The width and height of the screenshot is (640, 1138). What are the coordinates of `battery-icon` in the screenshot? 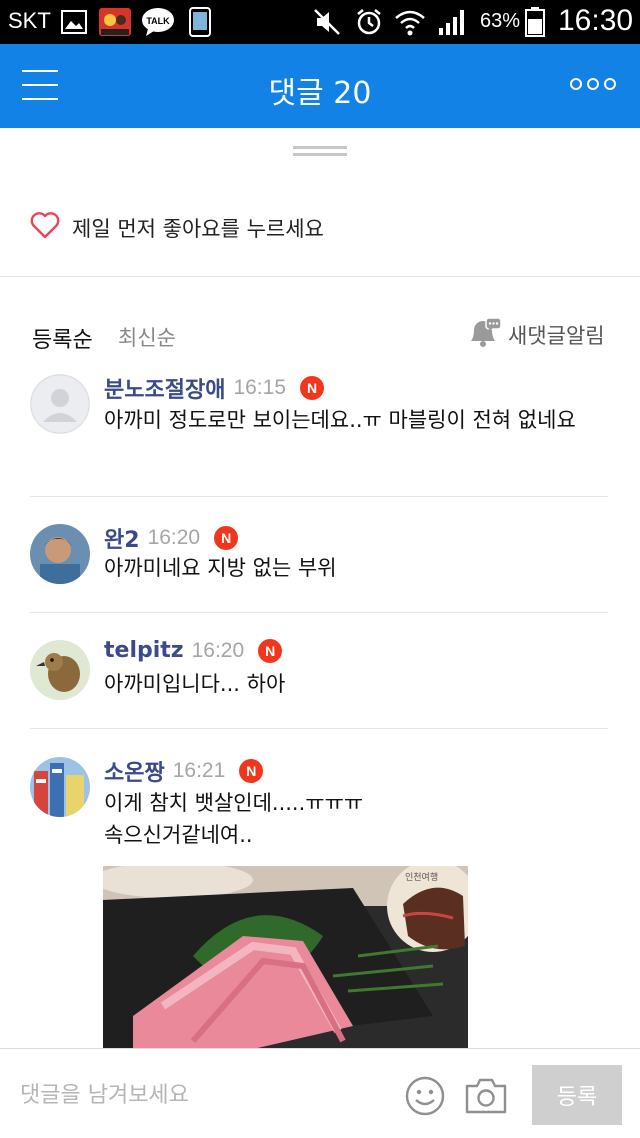 It's located at (535, 22).